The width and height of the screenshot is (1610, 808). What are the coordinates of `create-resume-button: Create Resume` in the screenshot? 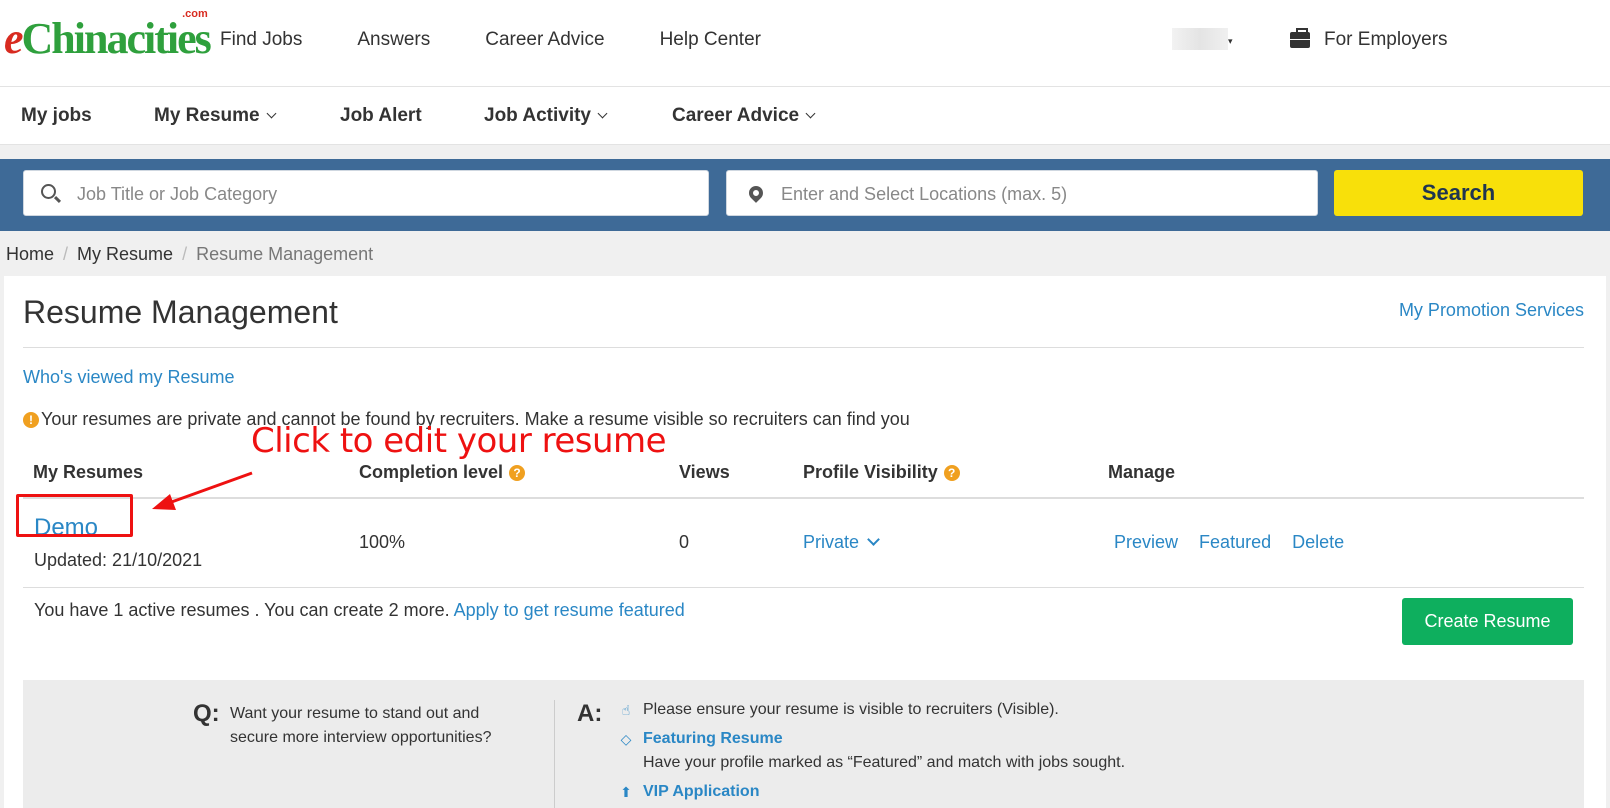 It's located at (1487, 621).